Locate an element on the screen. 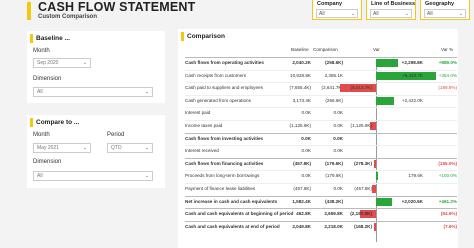 The width and height of the screenshot is (474, 248). row-var-negative: (168.2K) is located at coordinates (363, 226).